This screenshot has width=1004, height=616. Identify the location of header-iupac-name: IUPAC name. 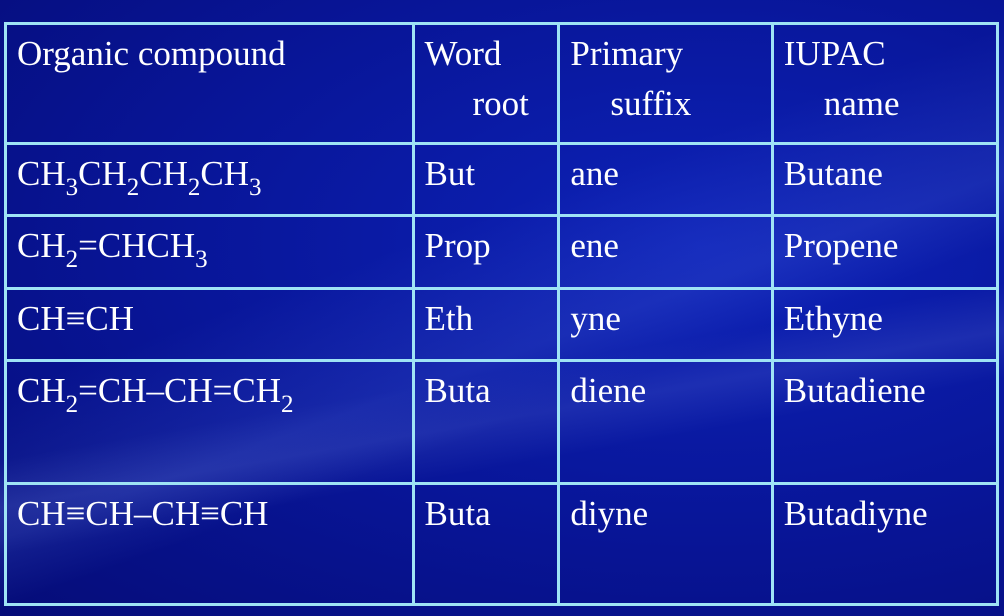
(885, 83).